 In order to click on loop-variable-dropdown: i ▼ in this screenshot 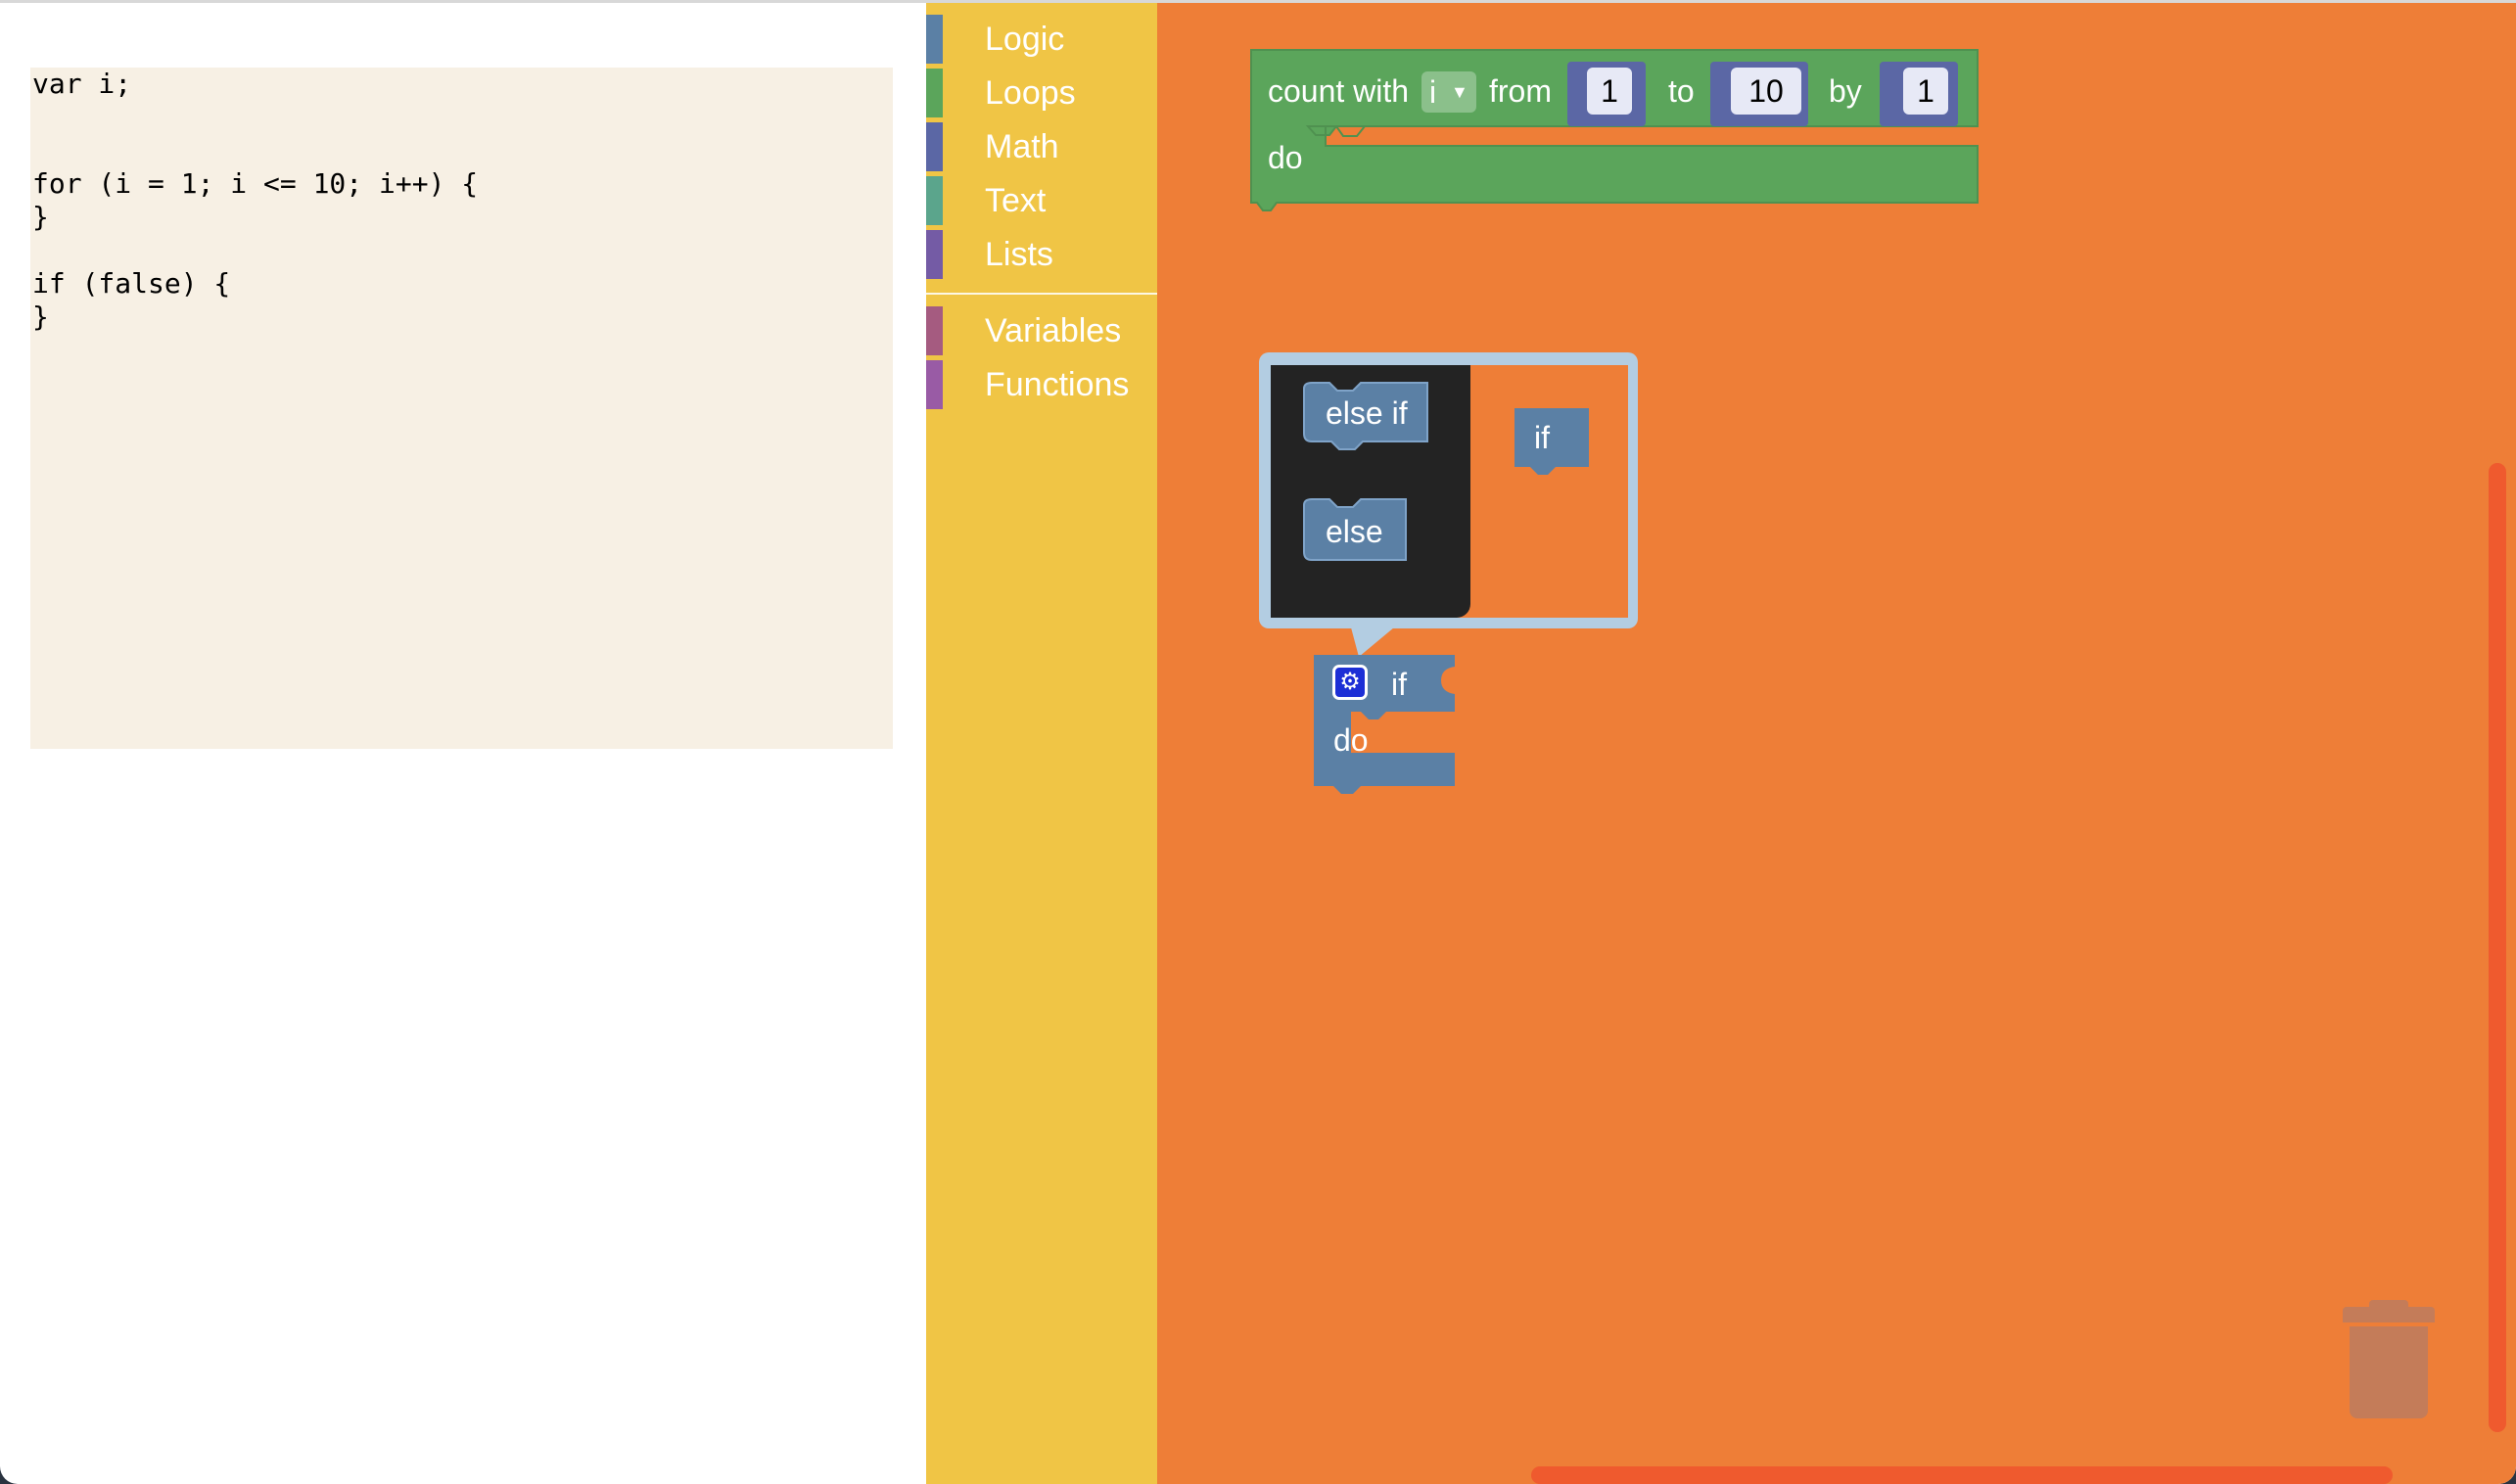, I will do `click(1448, 92)`.